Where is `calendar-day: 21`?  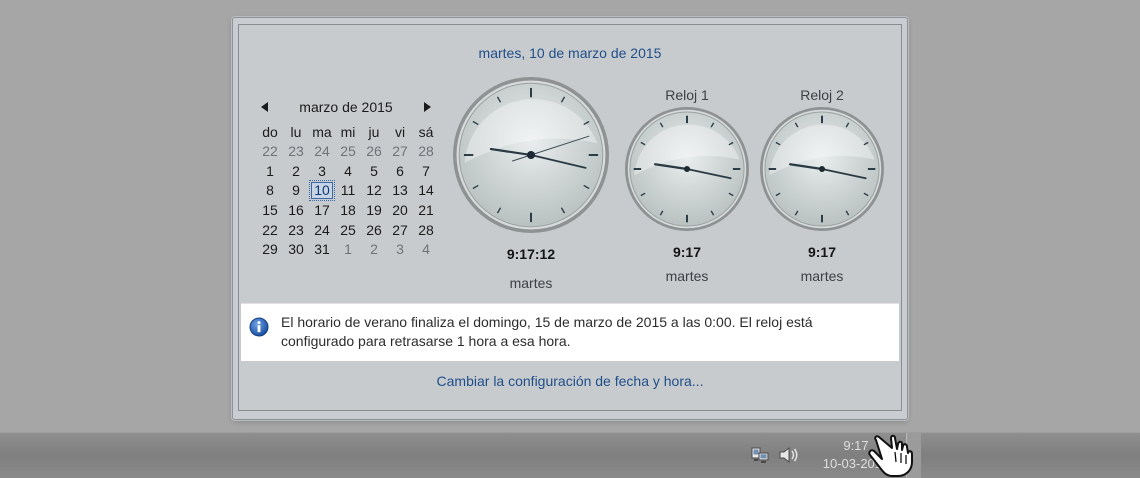
calendar-day: 21 is located at coordinates (426, 211).